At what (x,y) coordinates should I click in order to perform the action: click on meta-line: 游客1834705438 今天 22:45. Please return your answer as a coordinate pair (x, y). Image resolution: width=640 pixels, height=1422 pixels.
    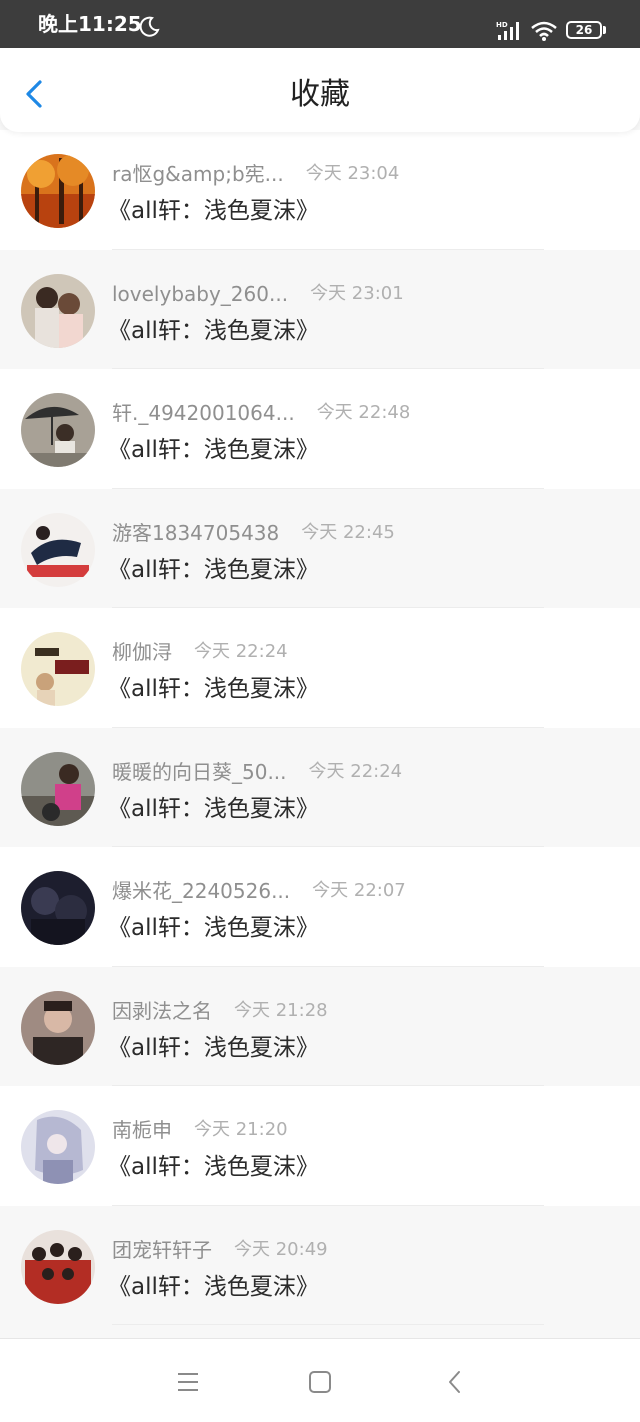
    Looking at the image, I should click on (253, 533).